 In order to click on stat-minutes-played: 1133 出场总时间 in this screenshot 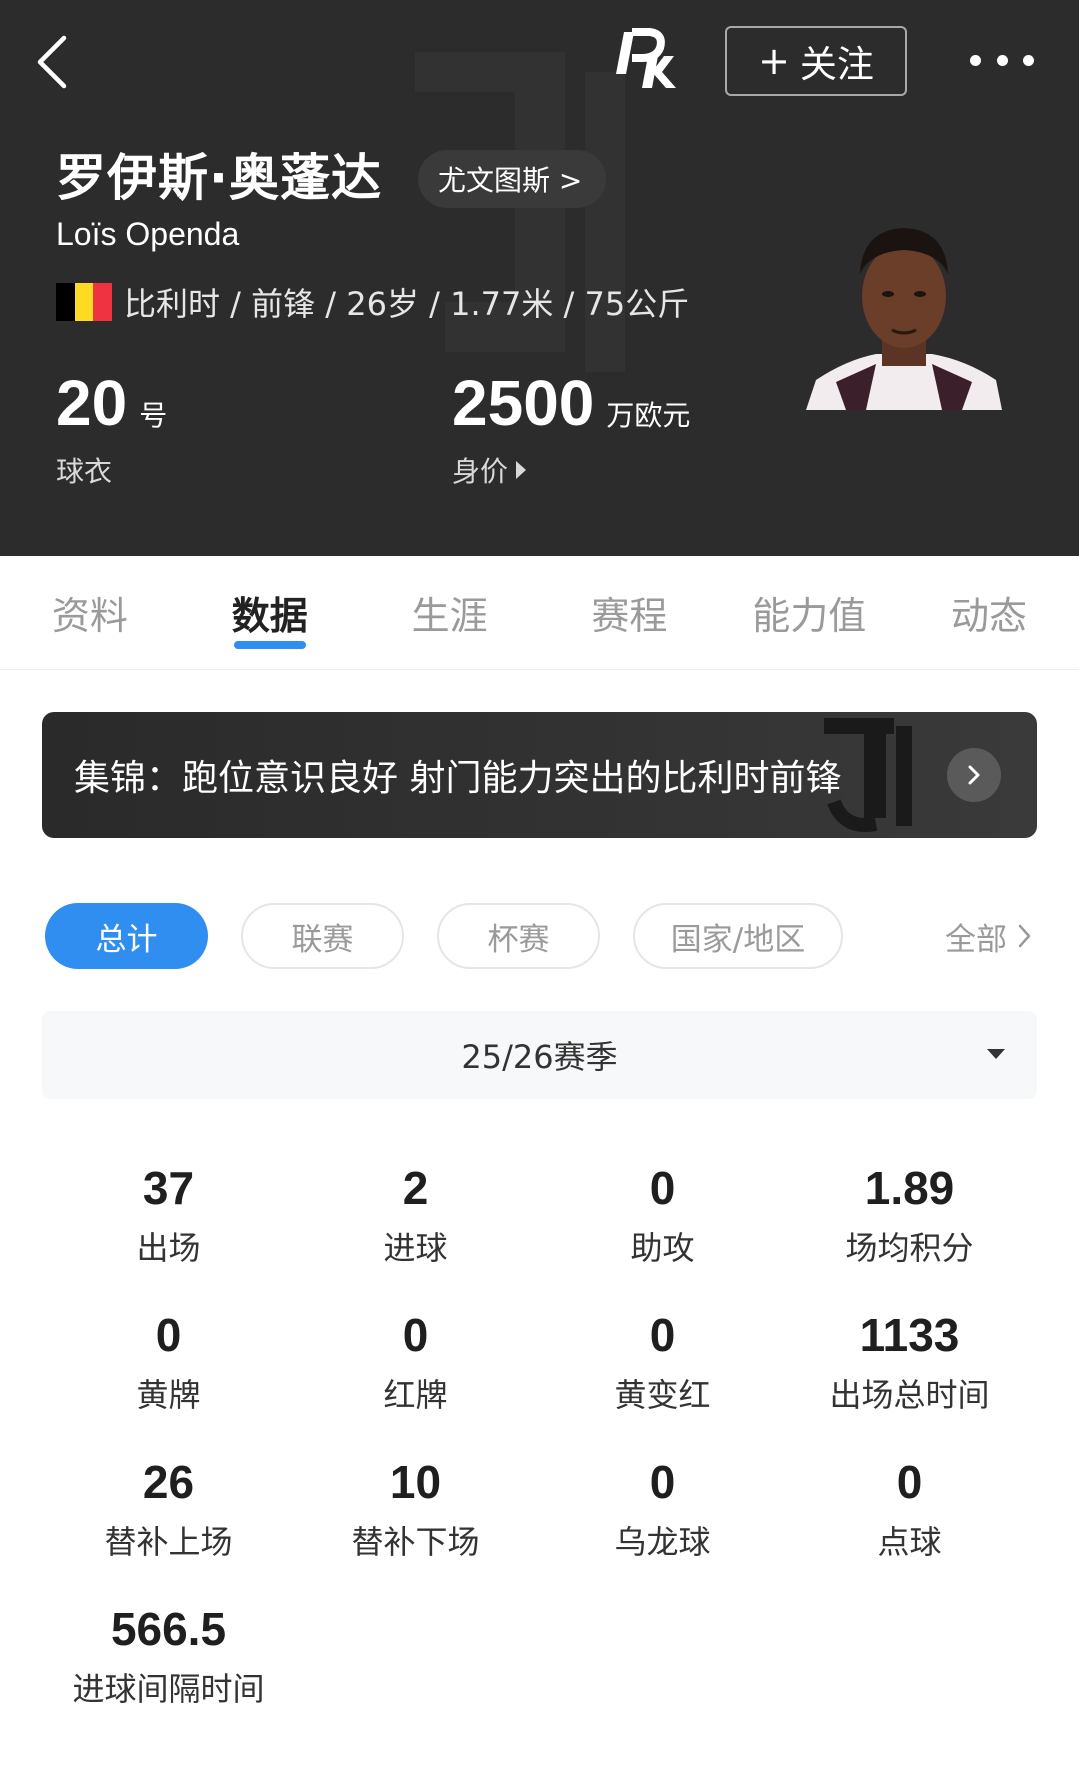, I will do `click(909, 1362)`.